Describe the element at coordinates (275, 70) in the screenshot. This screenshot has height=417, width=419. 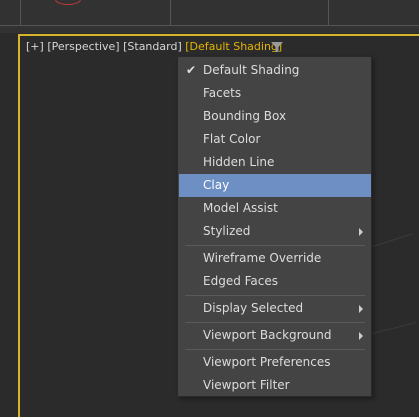
I see `menu-item-default-shading: ✔ Default Shading` at that location.